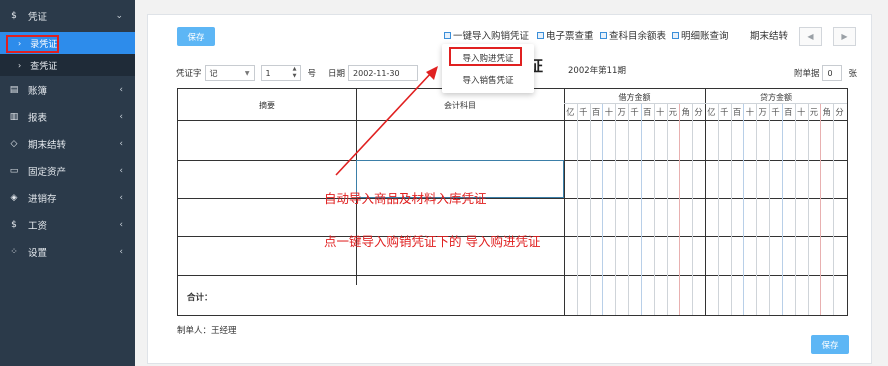  Describe the element at coordinates (432, 241) in the screenshot. I see `annotation-line2: 点一键导入购销凭证下的 导入购进凭证` at that location.